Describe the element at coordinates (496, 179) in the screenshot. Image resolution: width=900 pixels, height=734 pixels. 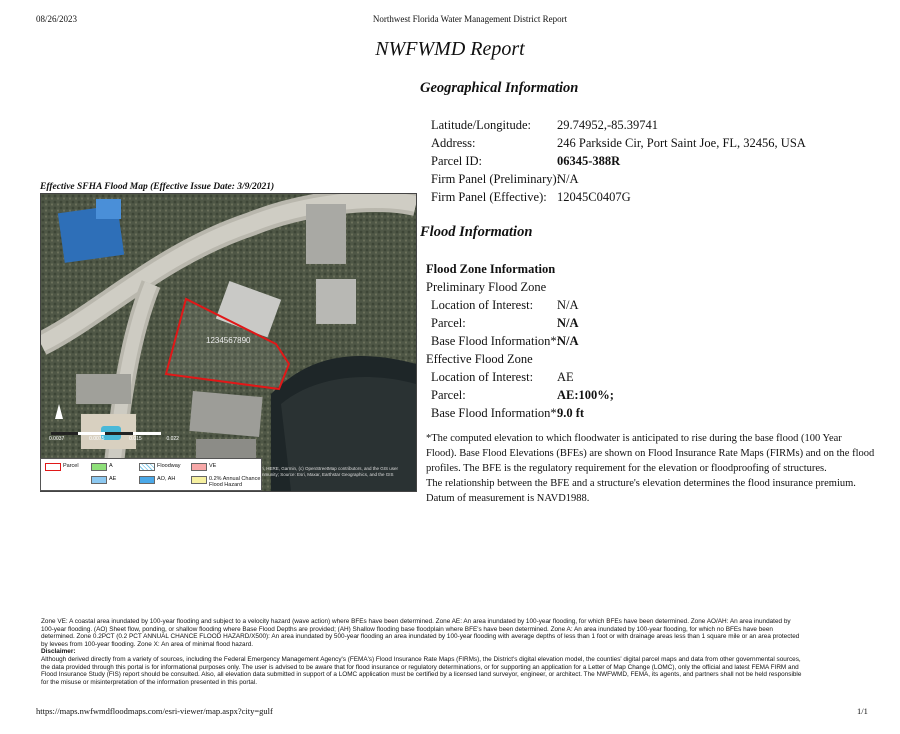
I see `geo-label: Firm Panel (Preliminary):` at that location.